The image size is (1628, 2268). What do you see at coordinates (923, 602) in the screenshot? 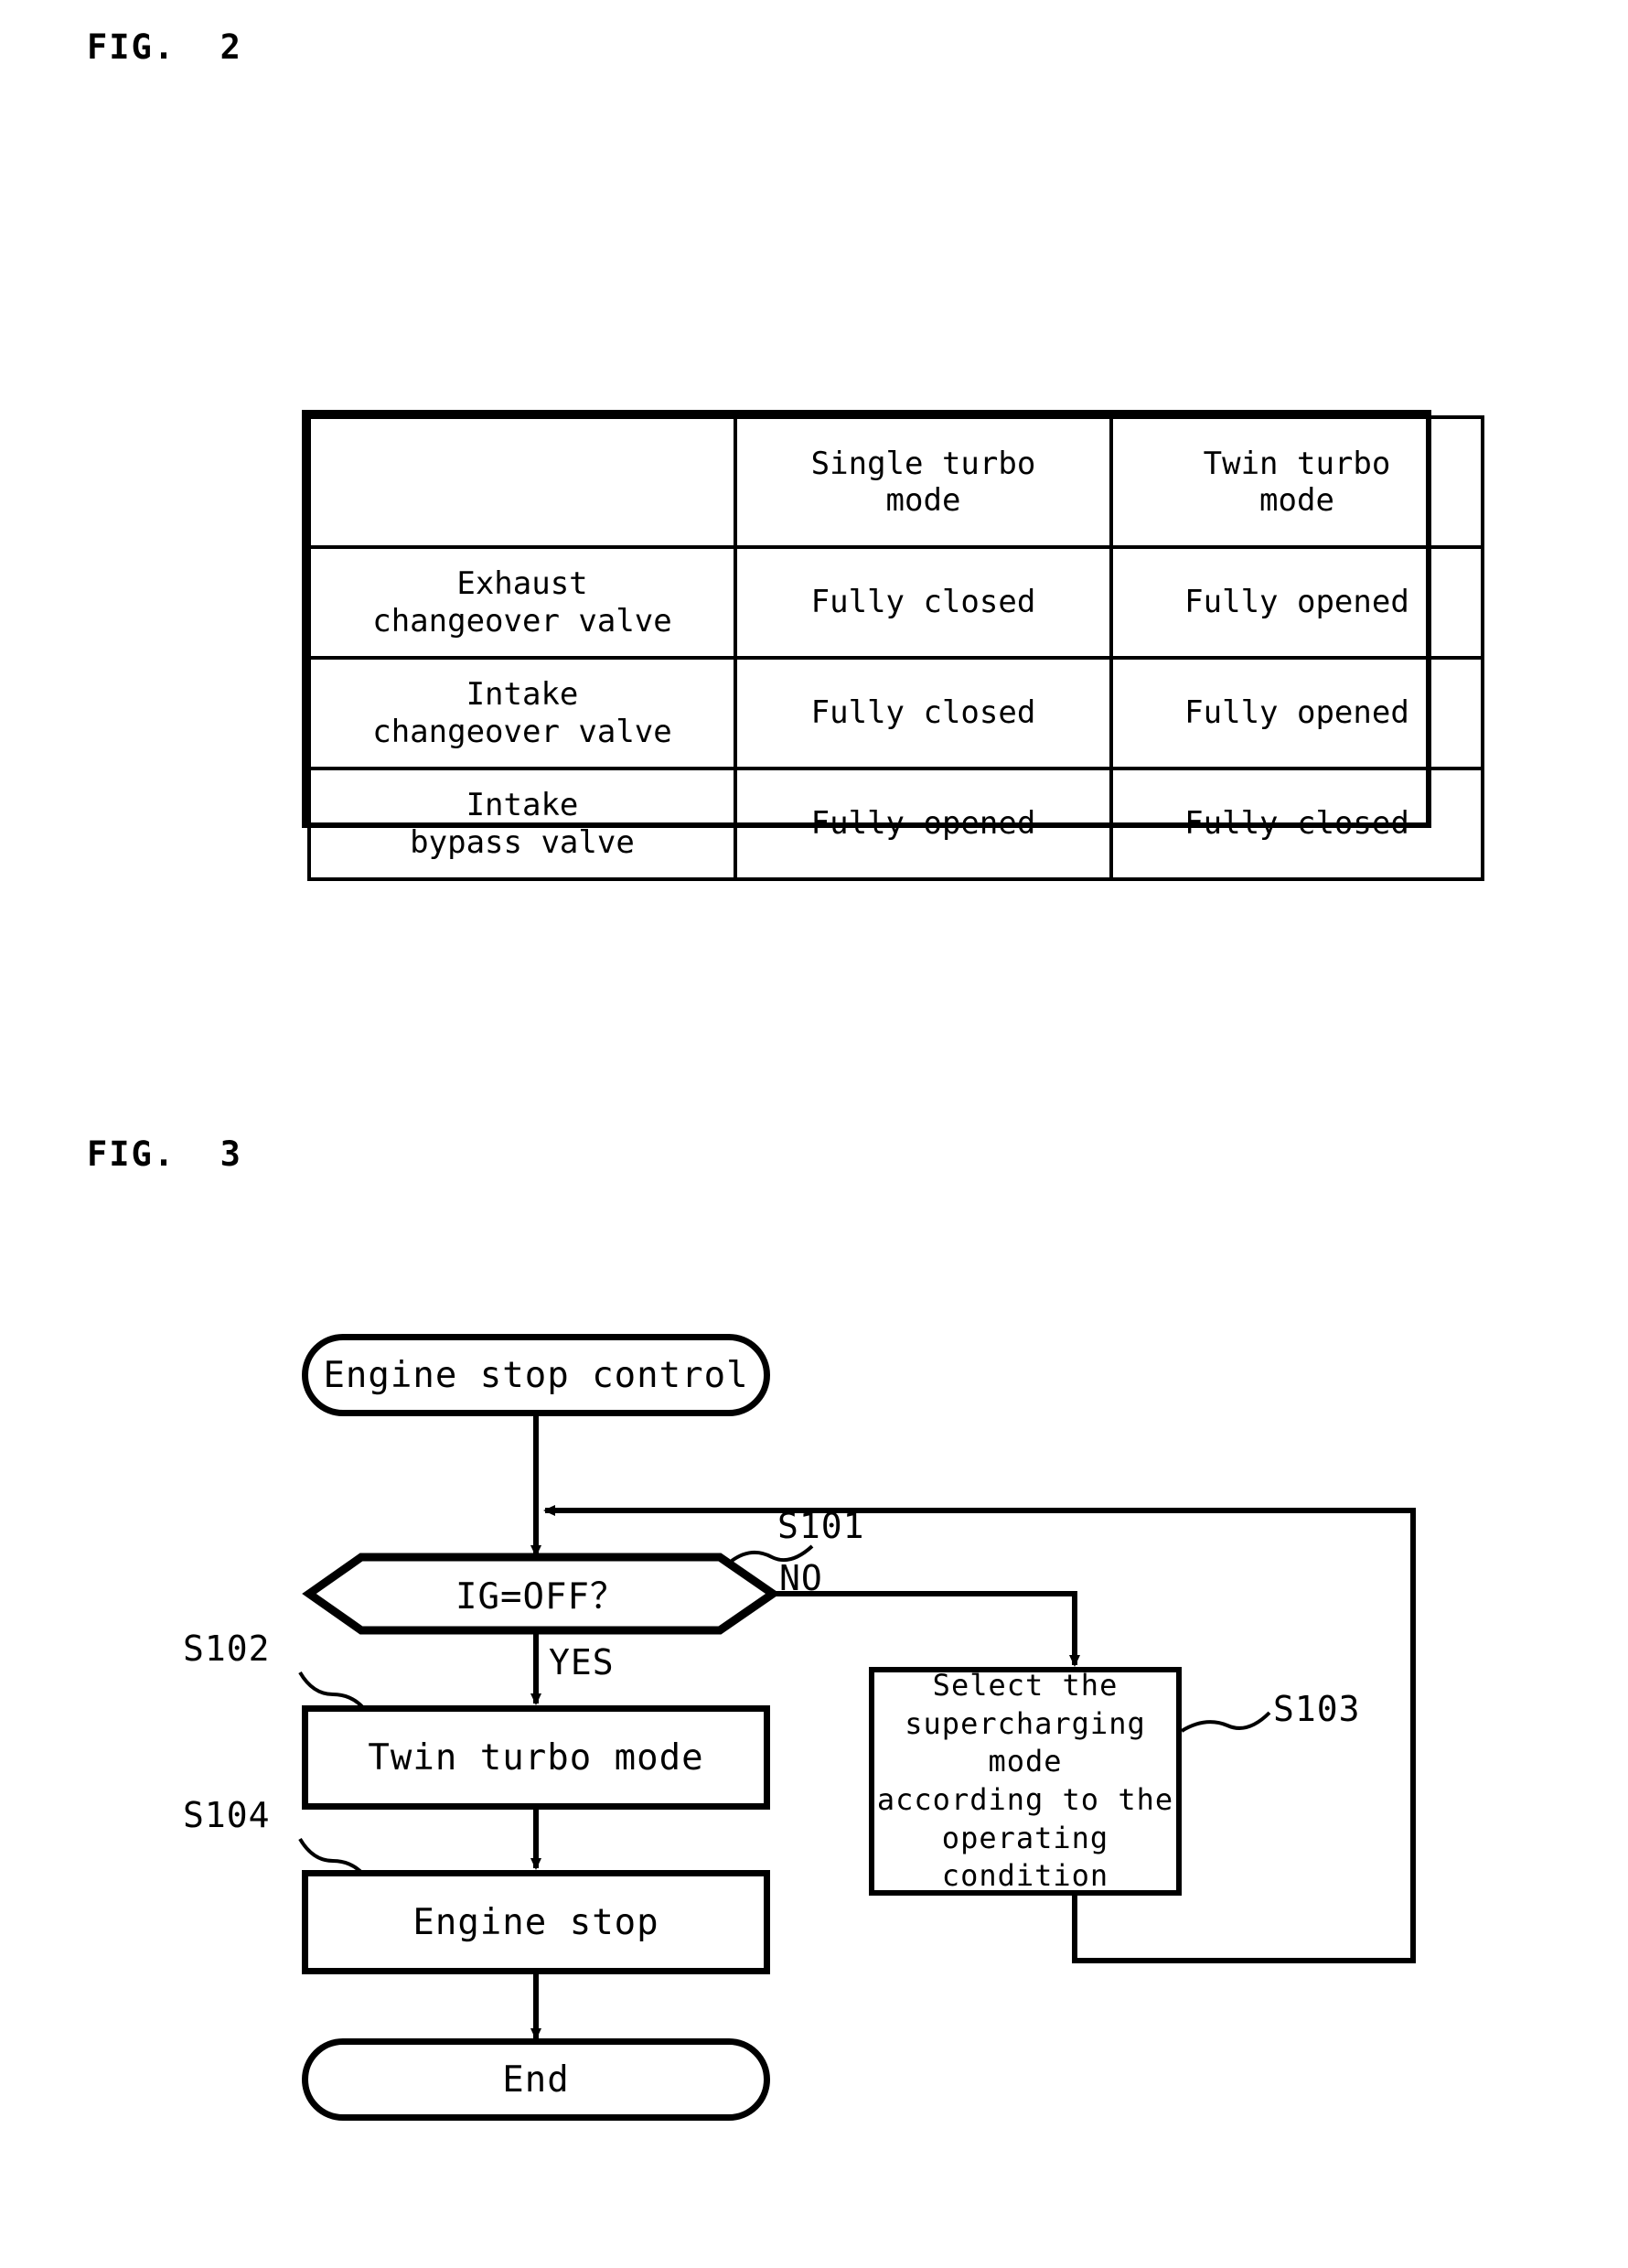
I see `cell-exhaust-single: Fully closed` at bounding box center [923, 602].